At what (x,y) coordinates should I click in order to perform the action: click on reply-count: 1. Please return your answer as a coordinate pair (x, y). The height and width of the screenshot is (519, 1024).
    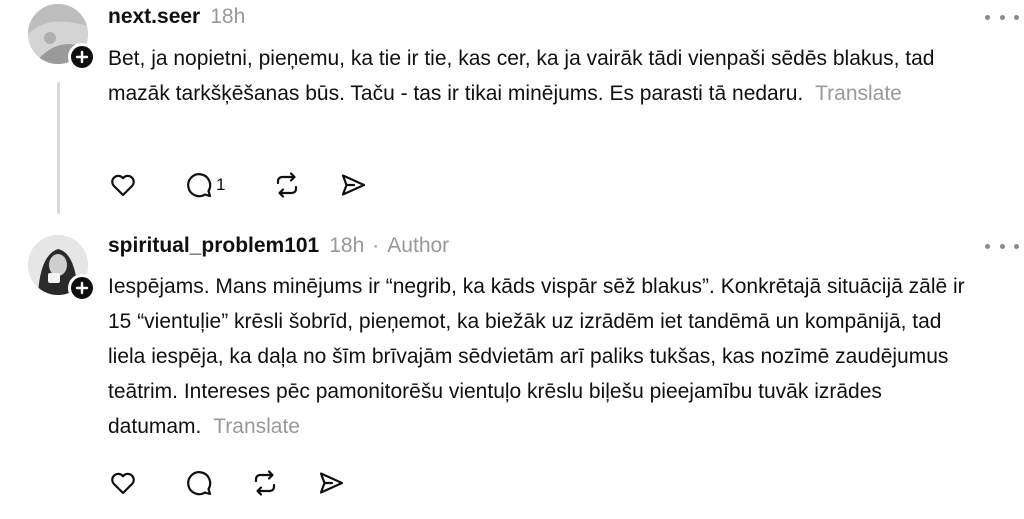
    Looking at the image, I should click on (221, 184).